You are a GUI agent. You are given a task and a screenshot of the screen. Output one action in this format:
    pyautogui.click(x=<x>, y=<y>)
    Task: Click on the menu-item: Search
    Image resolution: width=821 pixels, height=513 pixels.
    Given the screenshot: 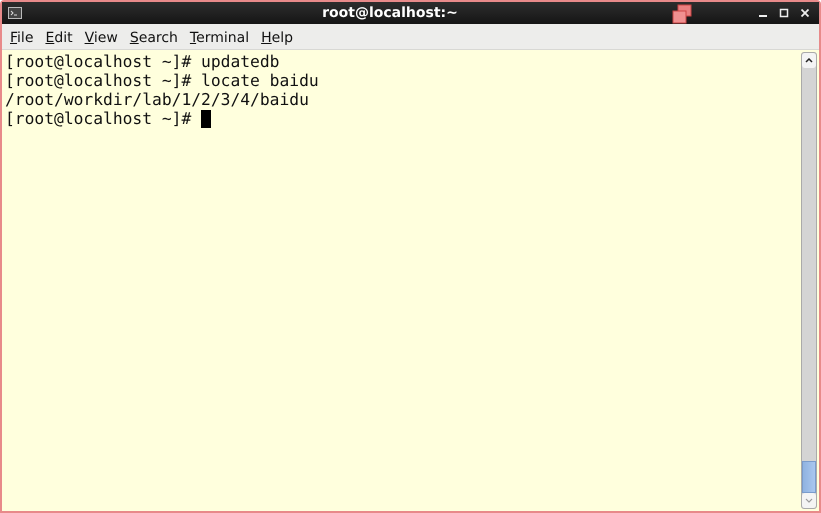 What is the action you would take?
    pyautogui.click(x=154, y=37)
    